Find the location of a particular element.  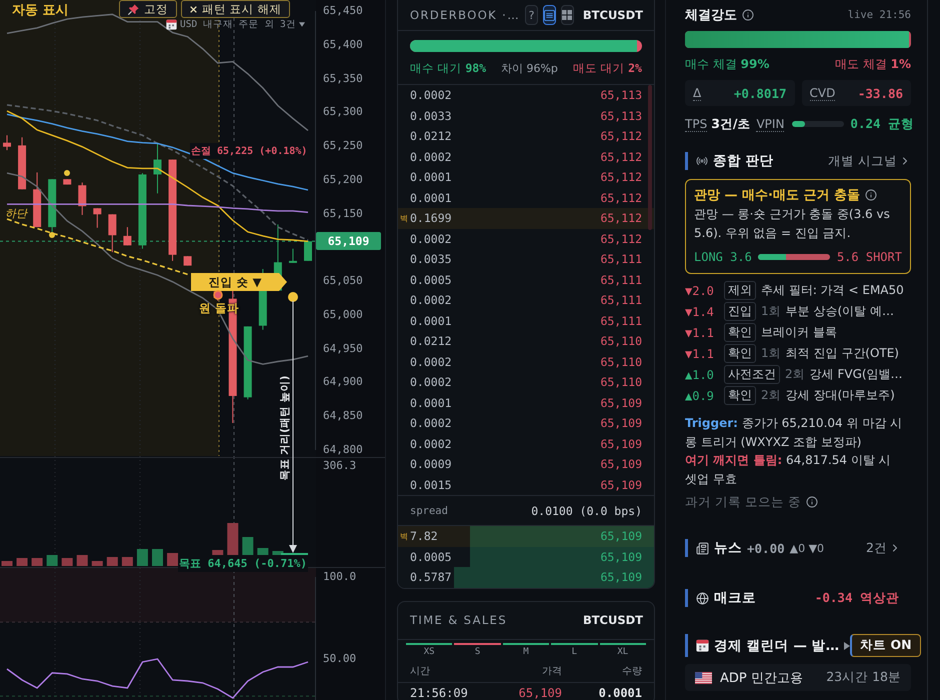

spread-value: 0.0100 (0.0 bps) is located at coordinates (586, 511).